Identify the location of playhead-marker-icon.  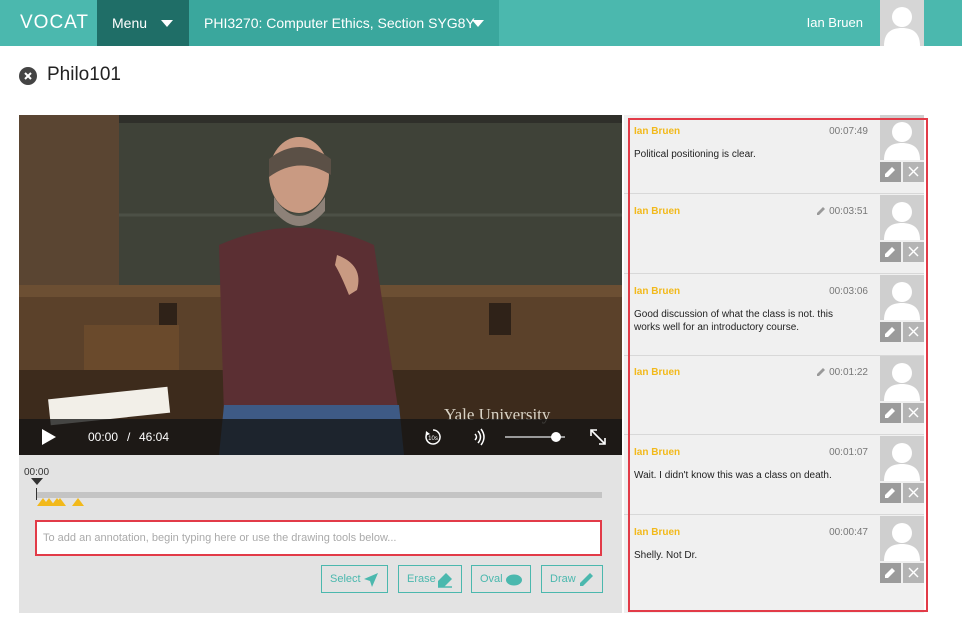
(37, 481).